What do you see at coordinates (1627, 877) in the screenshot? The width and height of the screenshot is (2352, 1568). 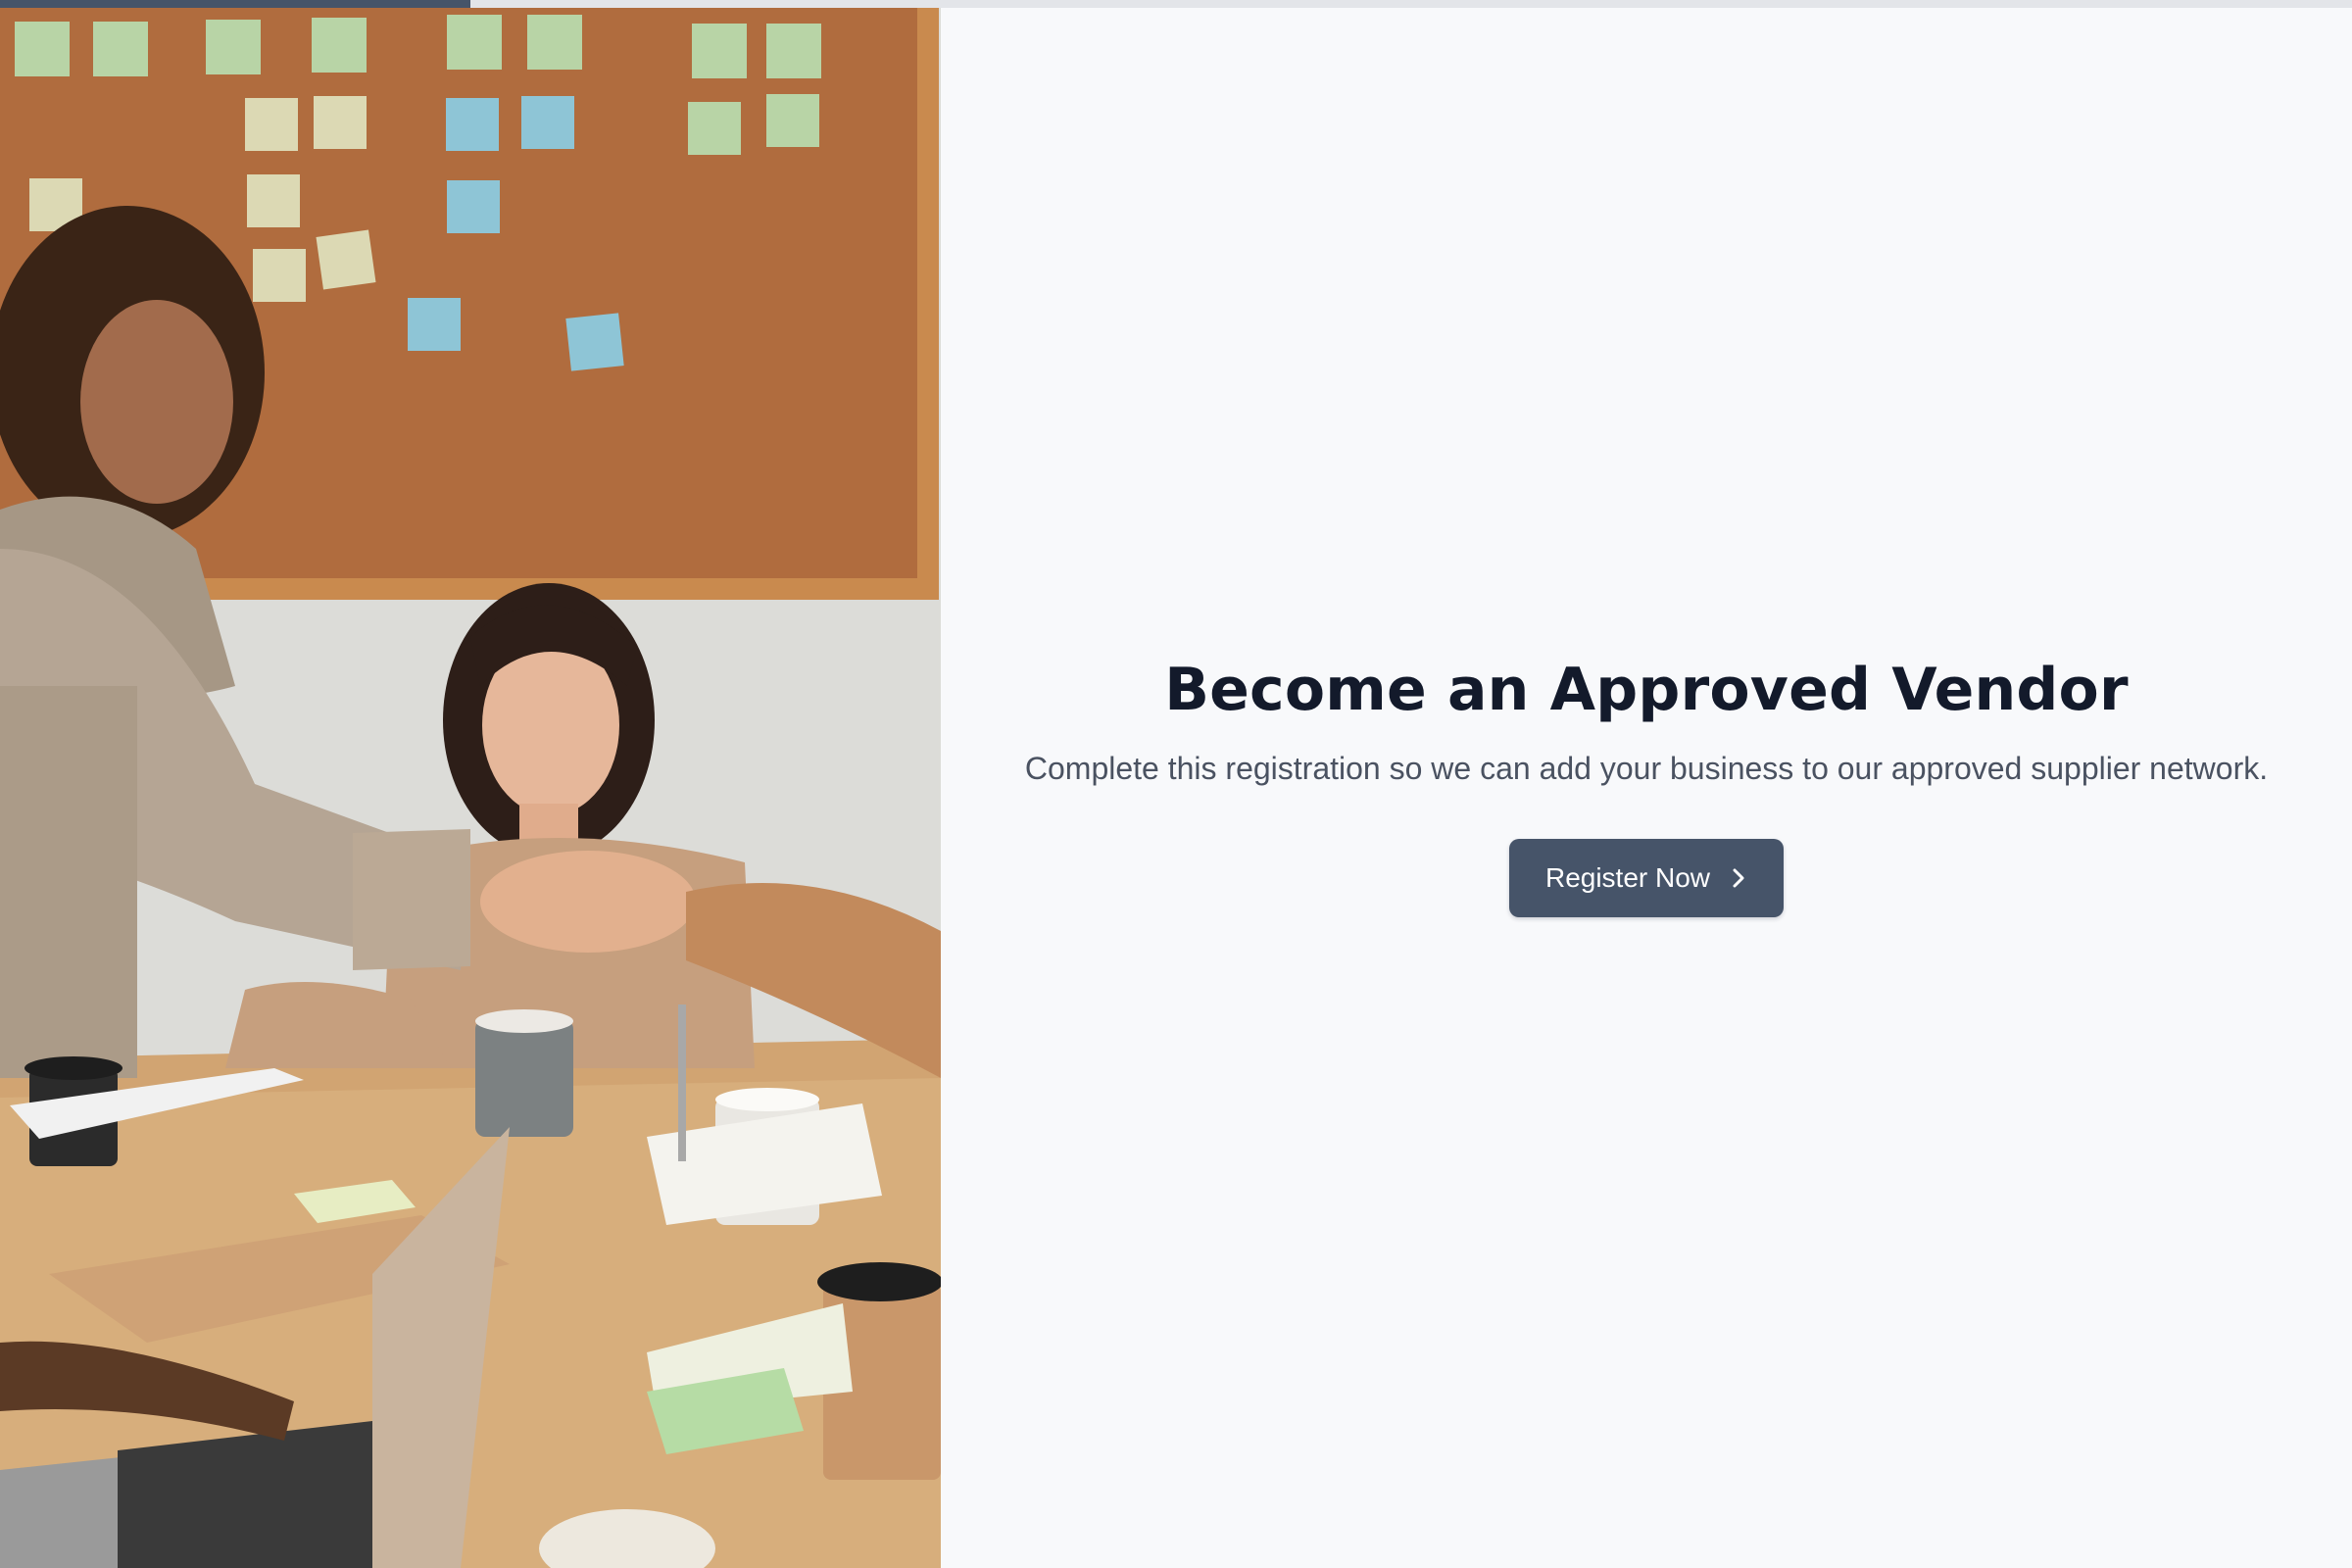 I see `register-now-label: Register Now` at bounding box center [1627, 877].